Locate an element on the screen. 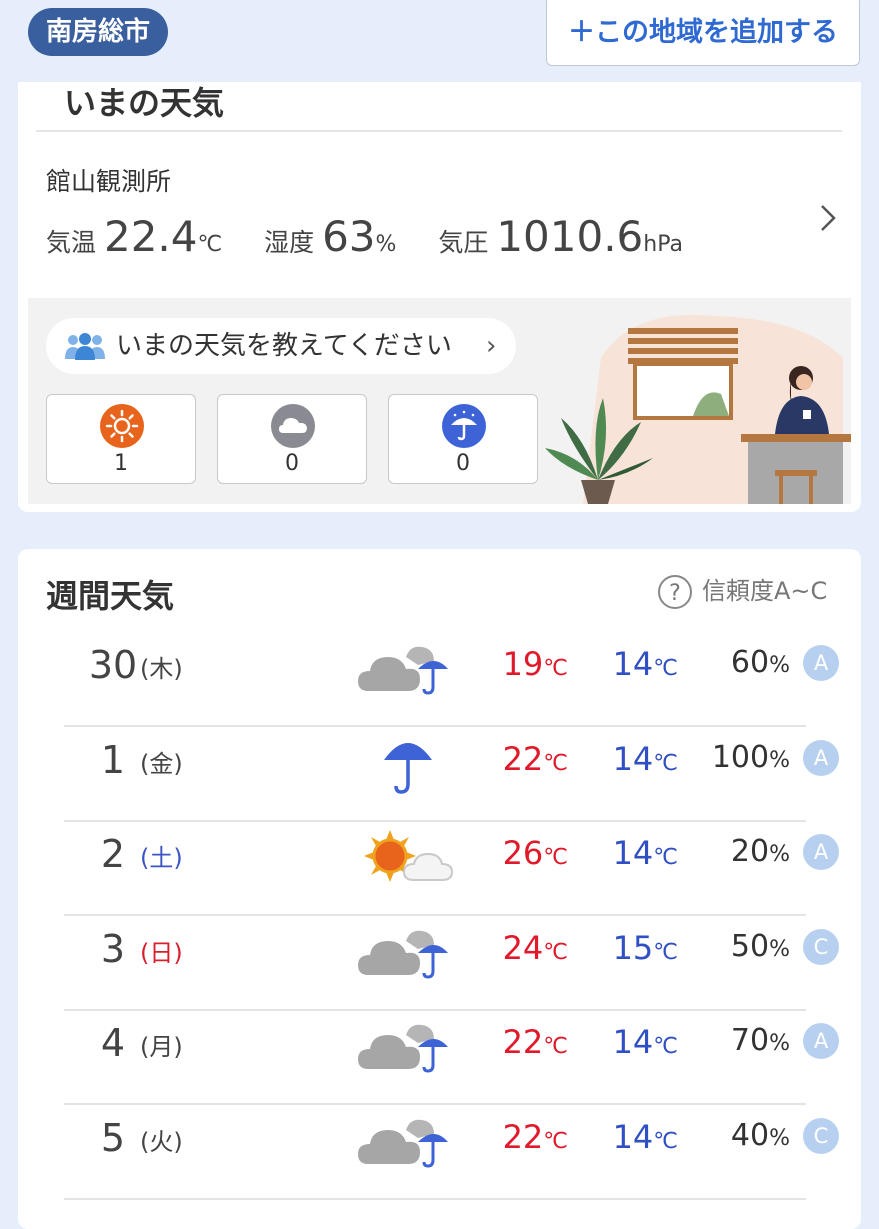 The width and height of the screenshot is (879, 1229). forecast-precip: 100% is located at coordinates (740, 757).